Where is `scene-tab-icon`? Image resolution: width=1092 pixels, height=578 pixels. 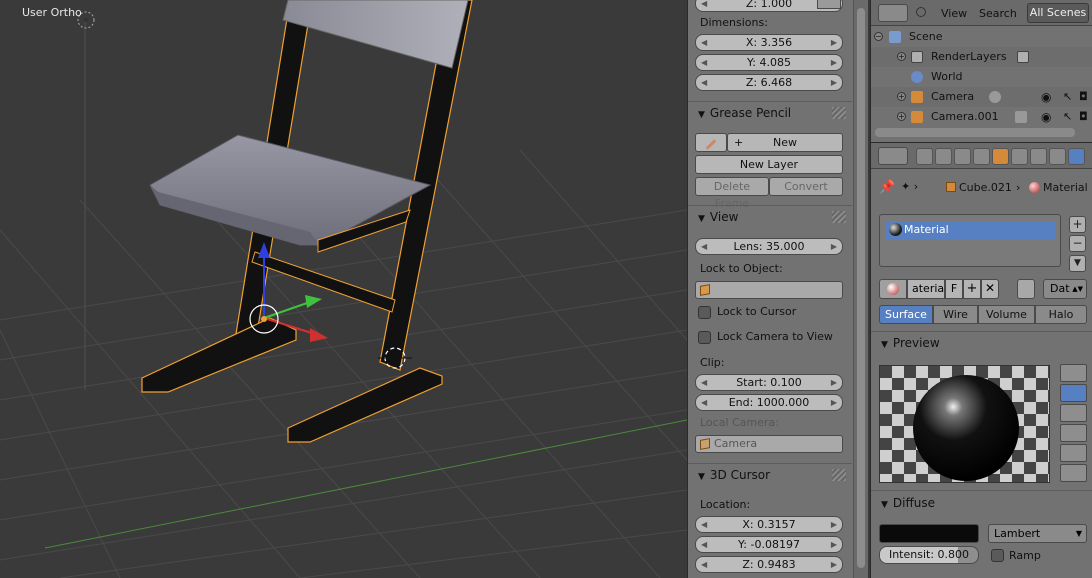
scene-tab-icon is located at coordinates (962, 156).